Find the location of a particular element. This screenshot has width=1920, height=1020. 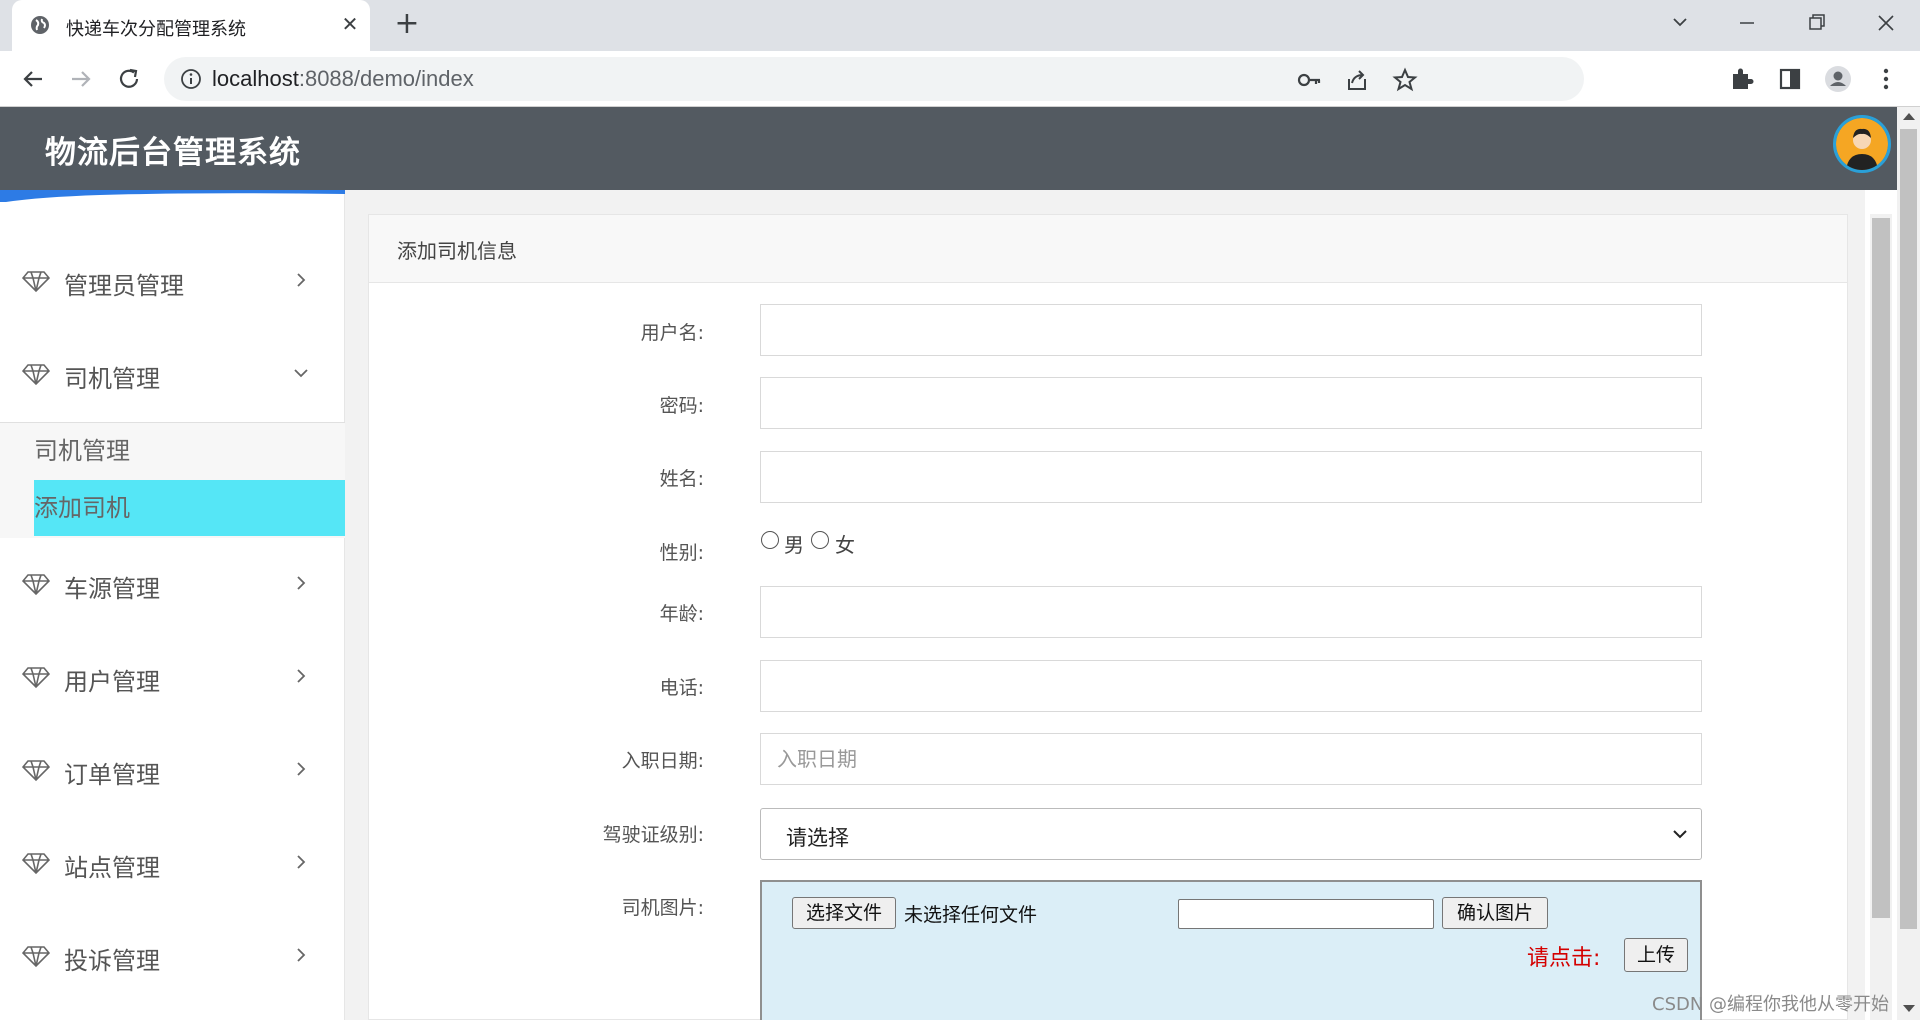

choose-file-button: 选择文件 is located at coordinates (844, 913).